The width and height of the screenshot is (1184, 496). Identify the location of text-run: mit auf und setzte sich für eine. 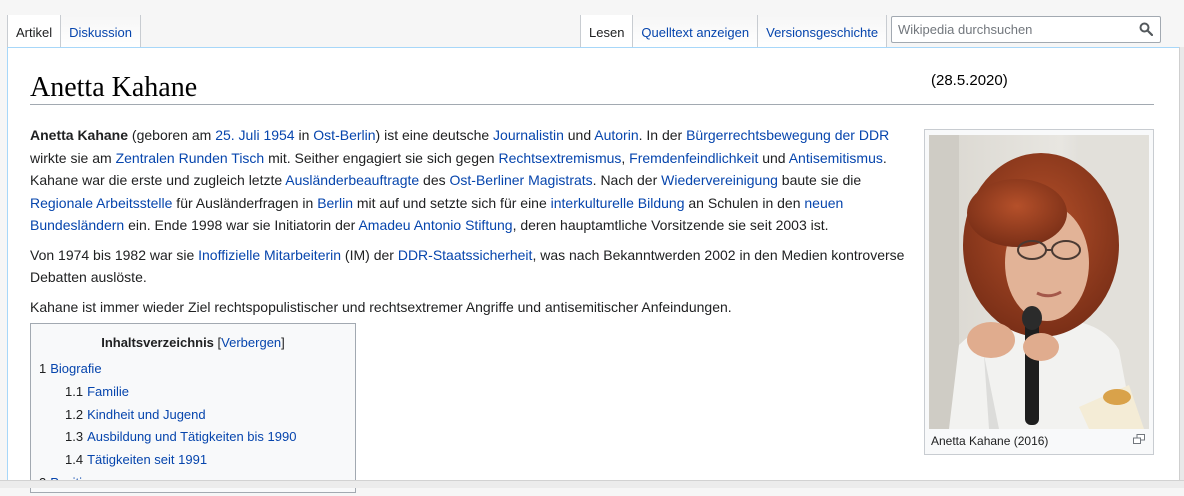
(451, 202).